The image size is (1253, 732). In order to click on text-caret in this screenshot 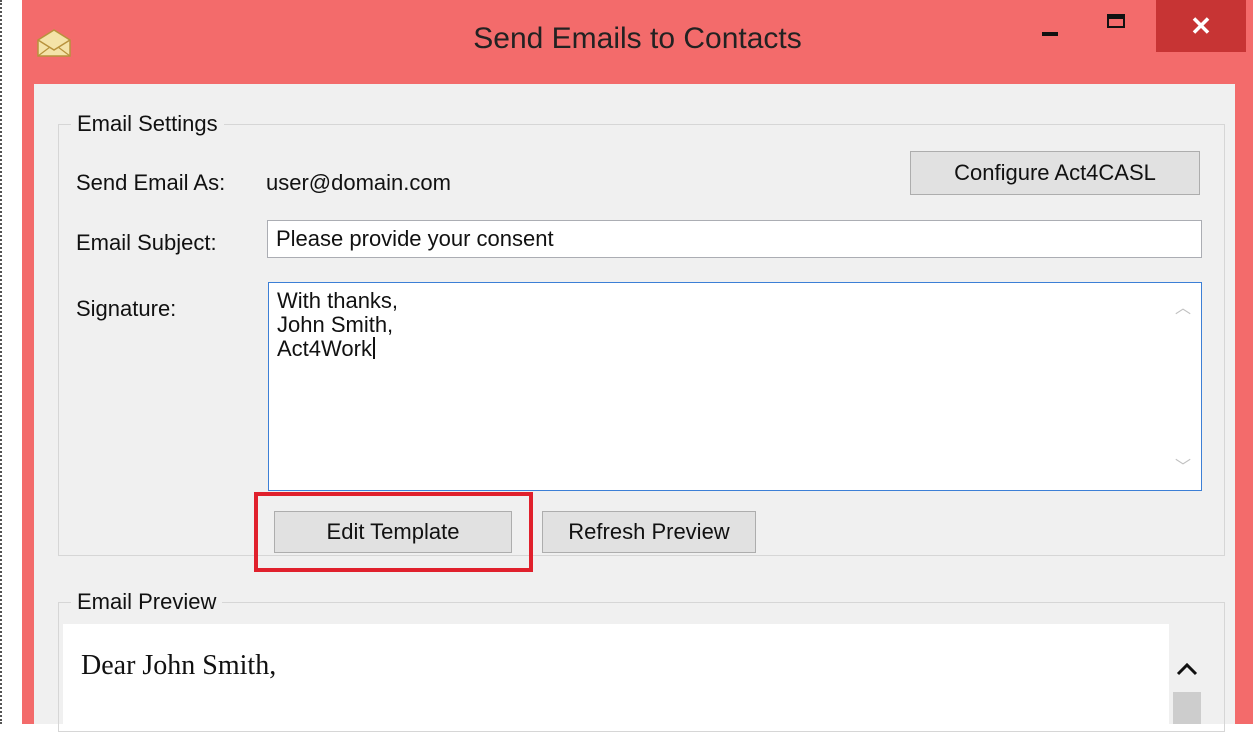, I will do `click(373, 348)`.